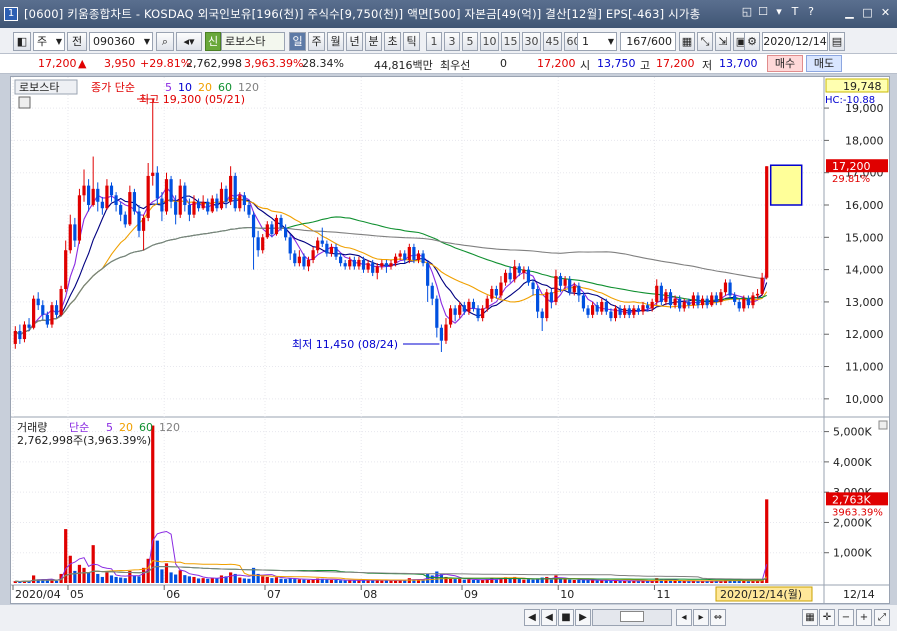  I want to click on period-type2-button: 전, so click(77, 41).